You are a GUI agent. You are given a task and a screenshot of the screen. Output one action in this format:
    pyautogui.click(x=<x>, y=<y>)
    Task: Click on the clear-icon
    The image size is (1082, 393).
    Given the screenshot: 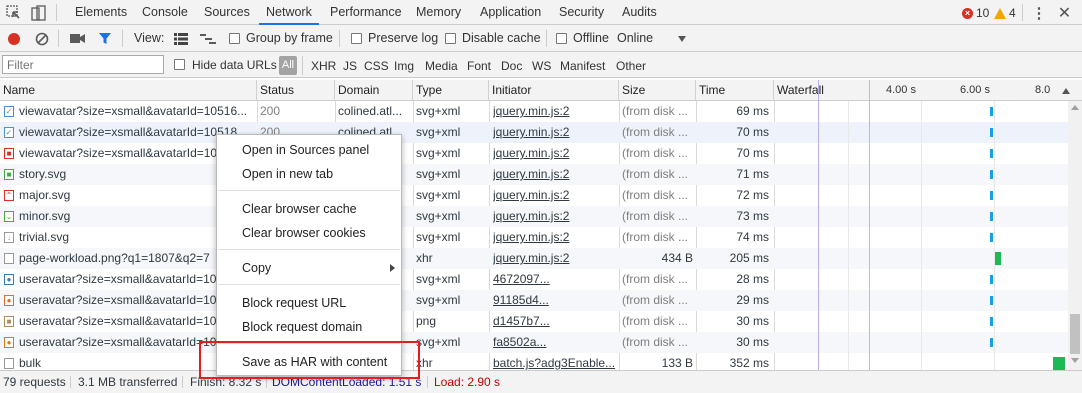 What is the action you would take?
    pyautogui.click(x=41, y=38)
    